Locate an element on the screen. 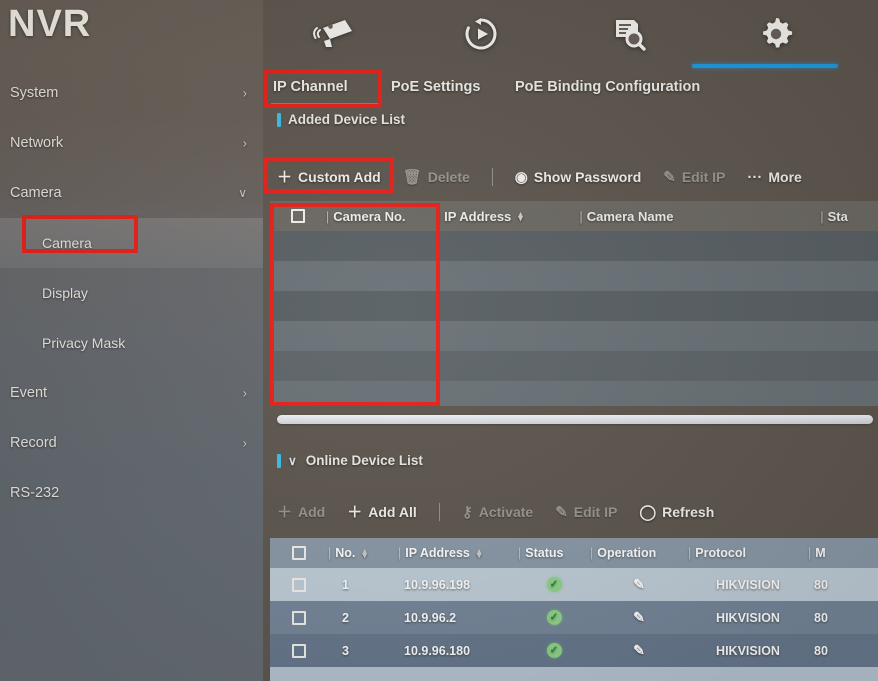  toolbar-divider is located at coordinates (492, 177).